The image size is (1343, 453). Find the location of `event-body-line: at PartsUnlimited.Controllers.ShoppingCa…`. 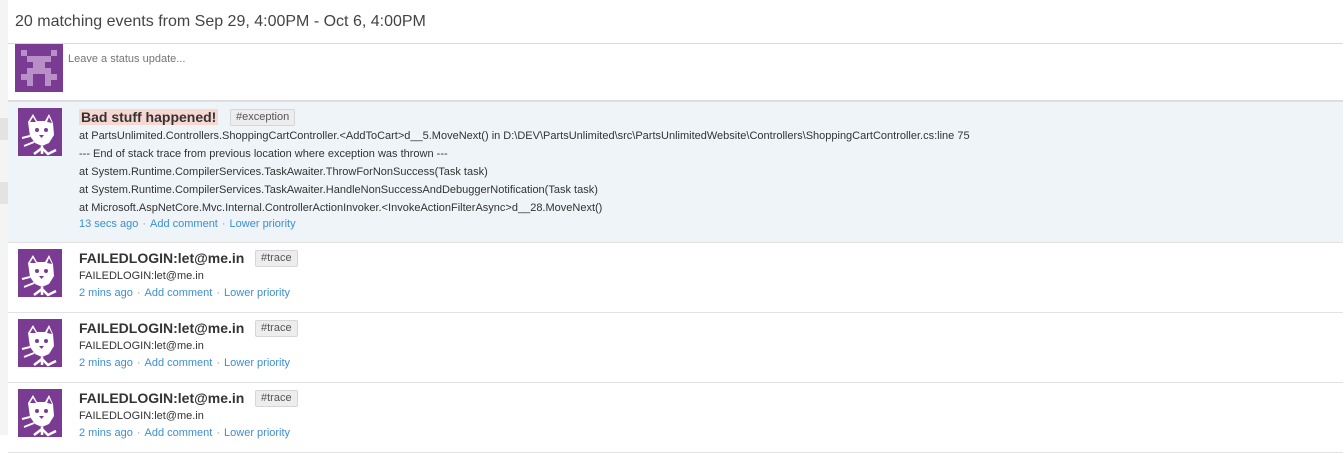

event-body-line: at PartsUnlimited.Controllers.ShoppingCa… is located at coordinates (524, 136).